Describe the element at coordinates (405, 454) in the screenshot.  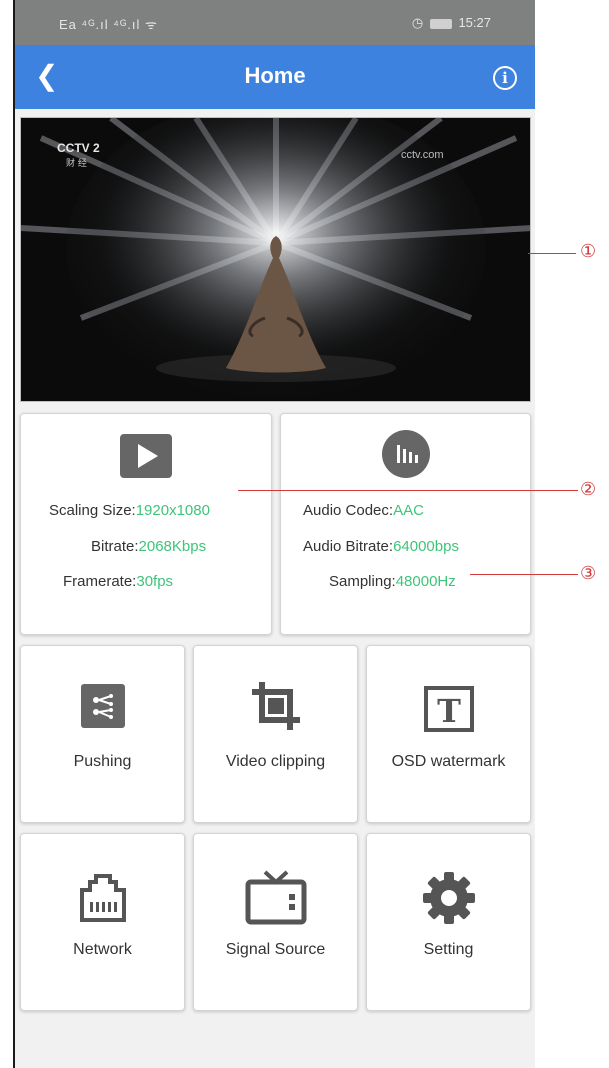
I see `audio-bars-icon` at that location.